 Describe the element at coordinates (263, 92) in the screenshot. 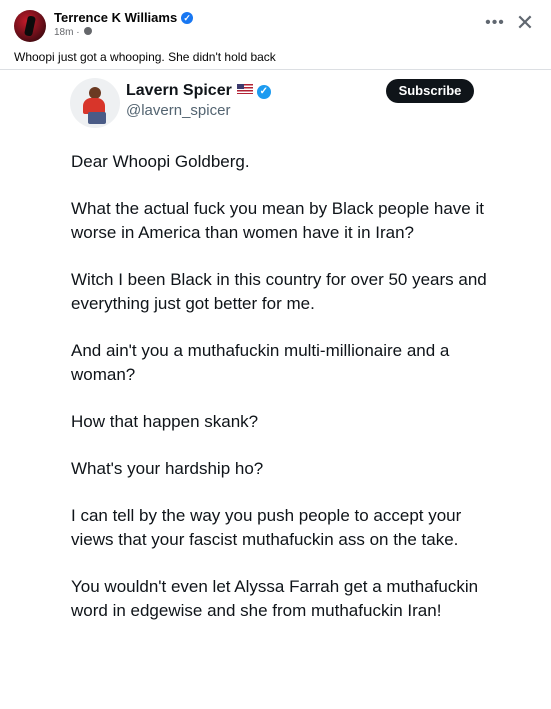

I see `twitter-verified-icon: ✓` at that location.